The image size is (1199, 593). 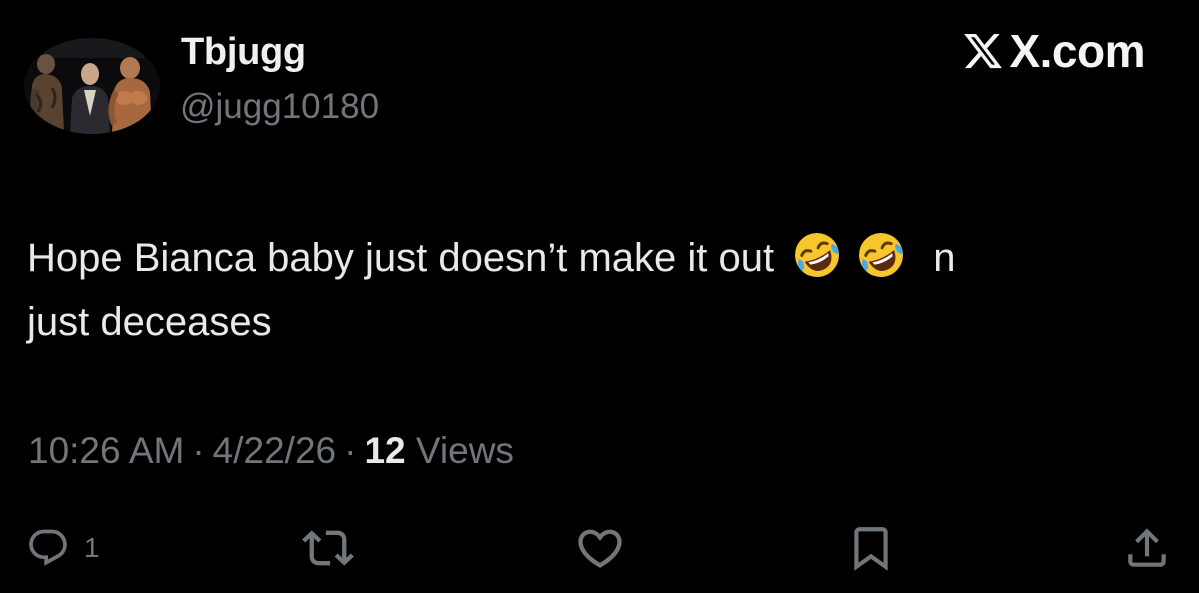 I want to click on retweet-button, so click(x=328, y=548).